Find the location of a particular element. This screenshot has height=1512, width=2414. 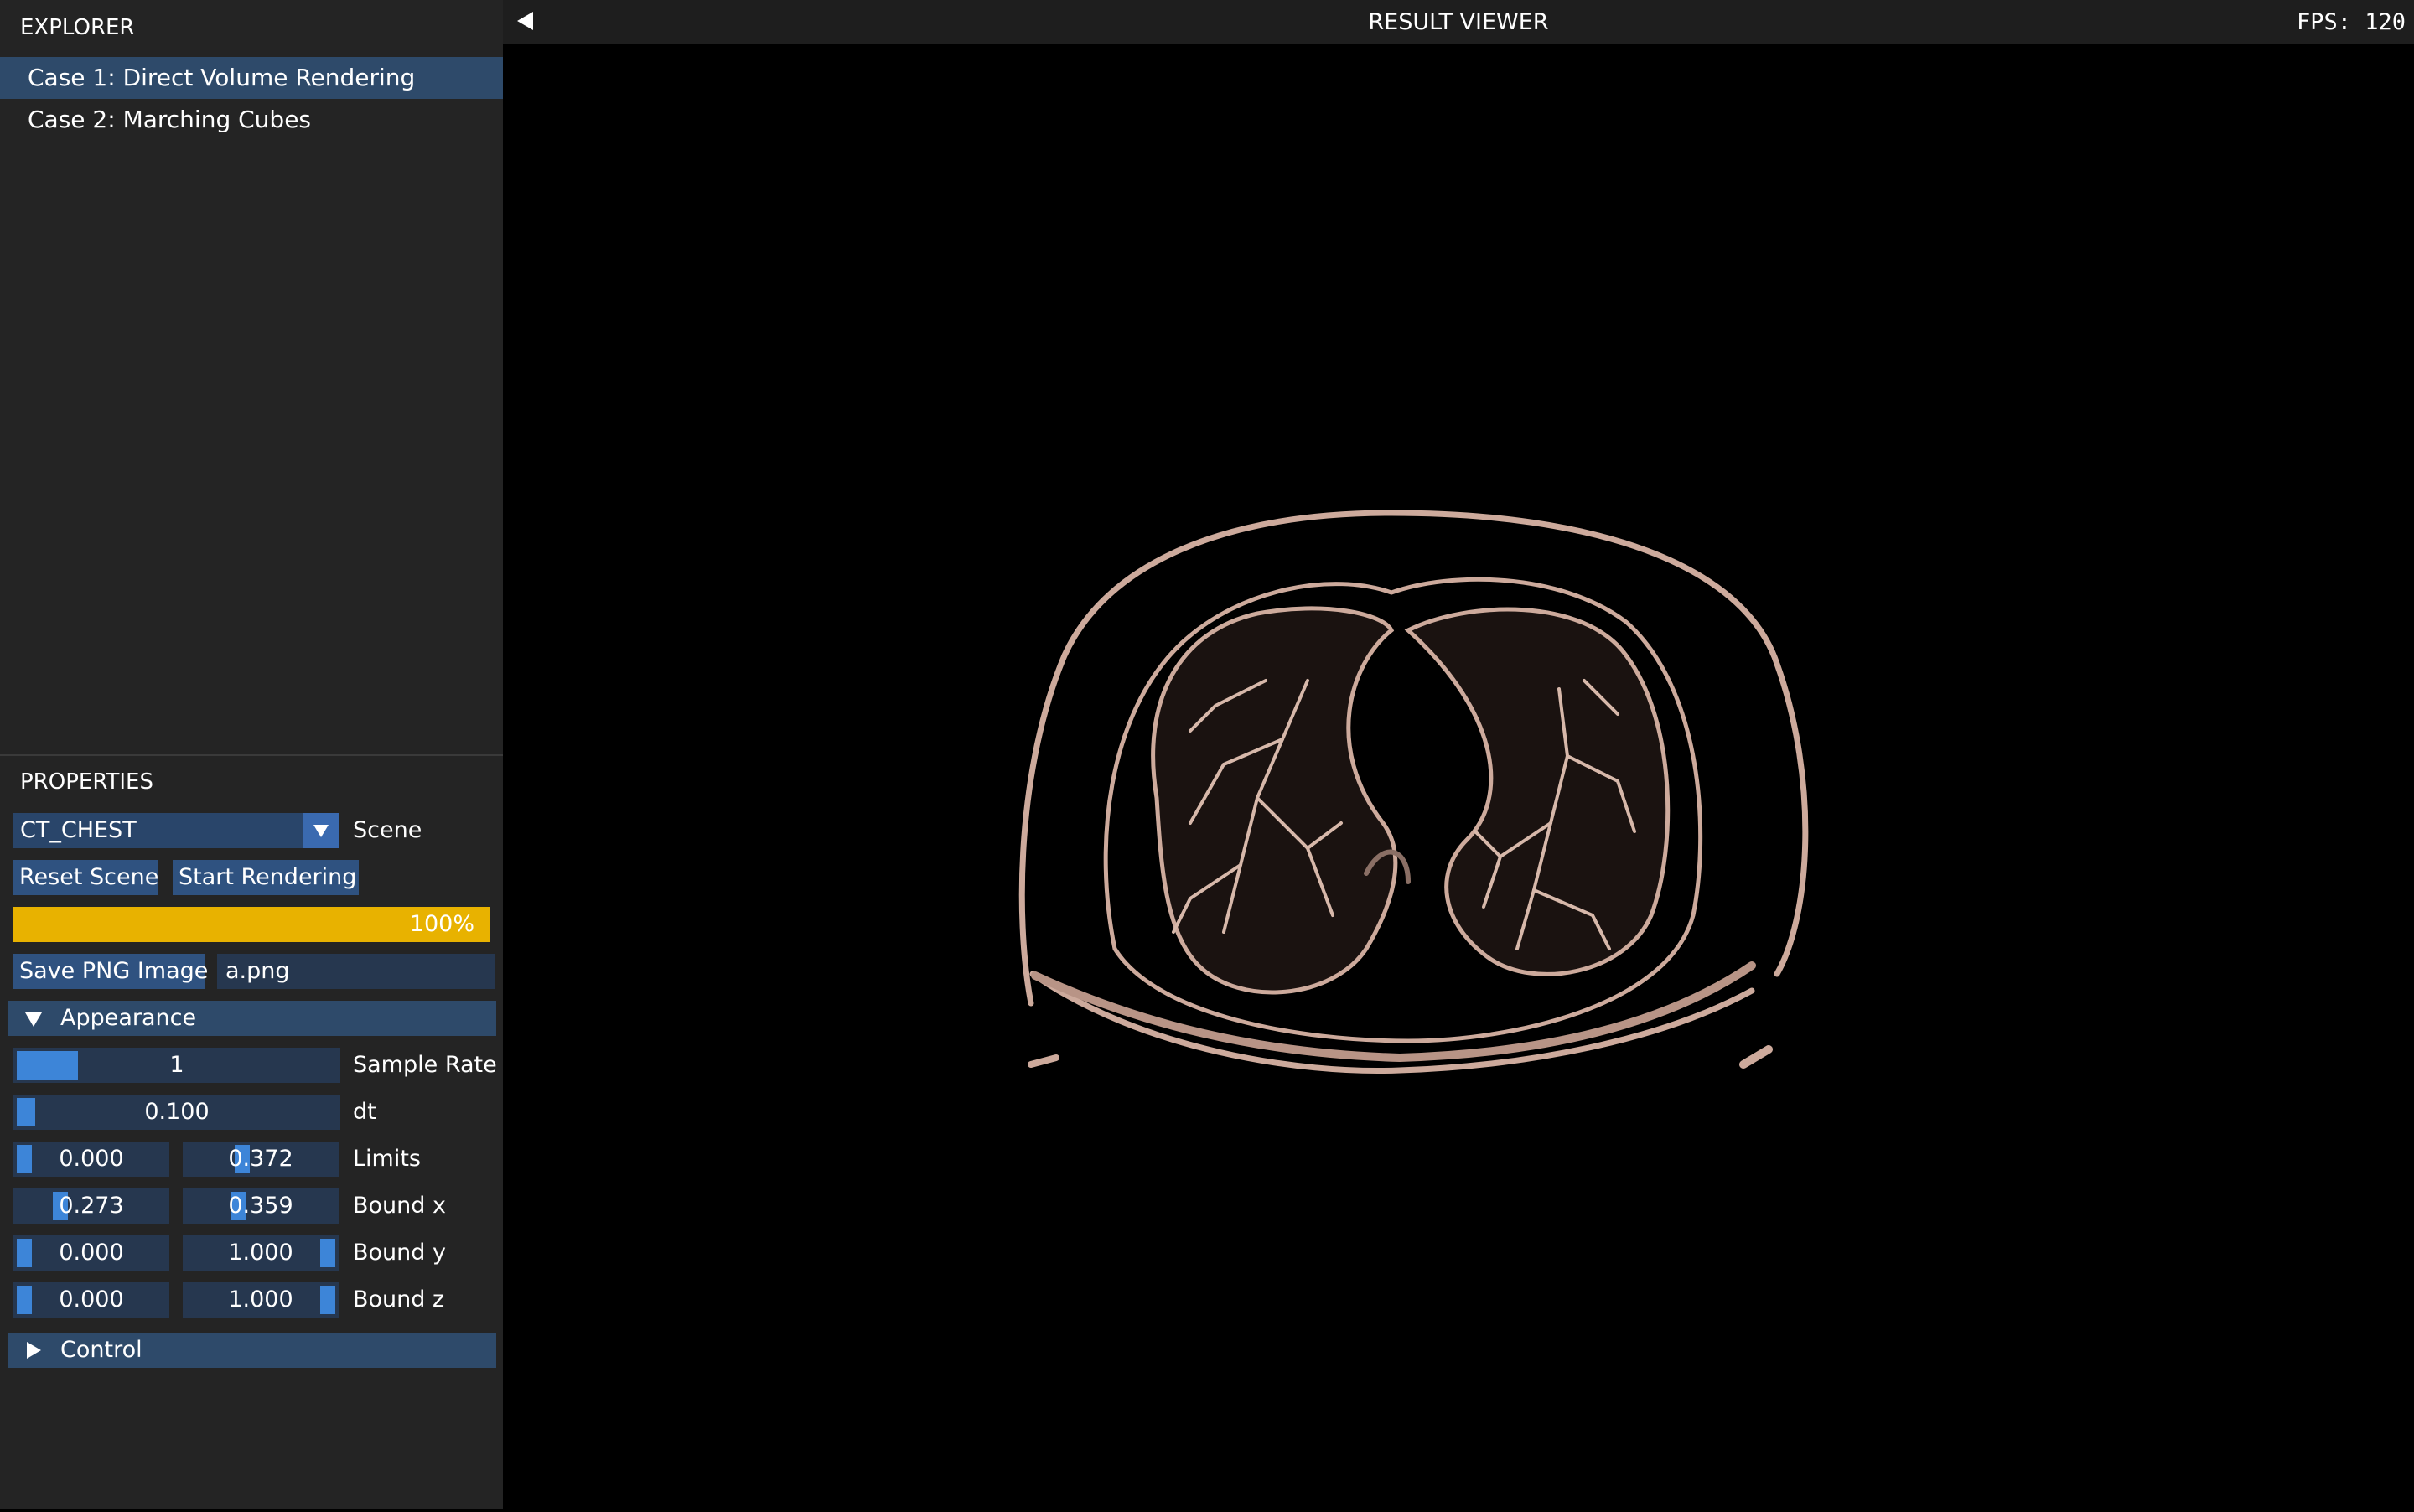

viewer-title-bar: RESULT VIEWER FPS: 120 is located at coordinates (1459, 22).